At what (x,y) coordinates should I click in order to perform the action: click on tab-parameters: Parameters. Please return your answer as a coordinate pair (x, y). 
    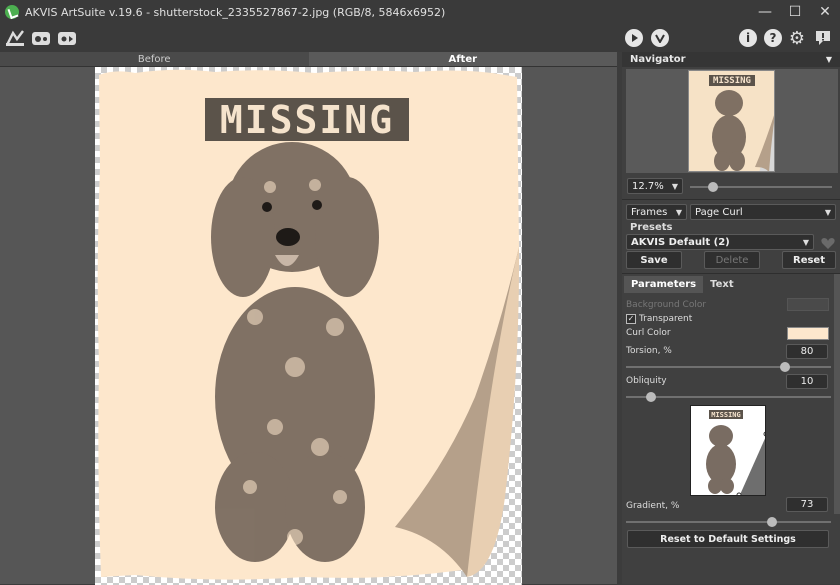
    Looking at the image, I should click on (664, 284).